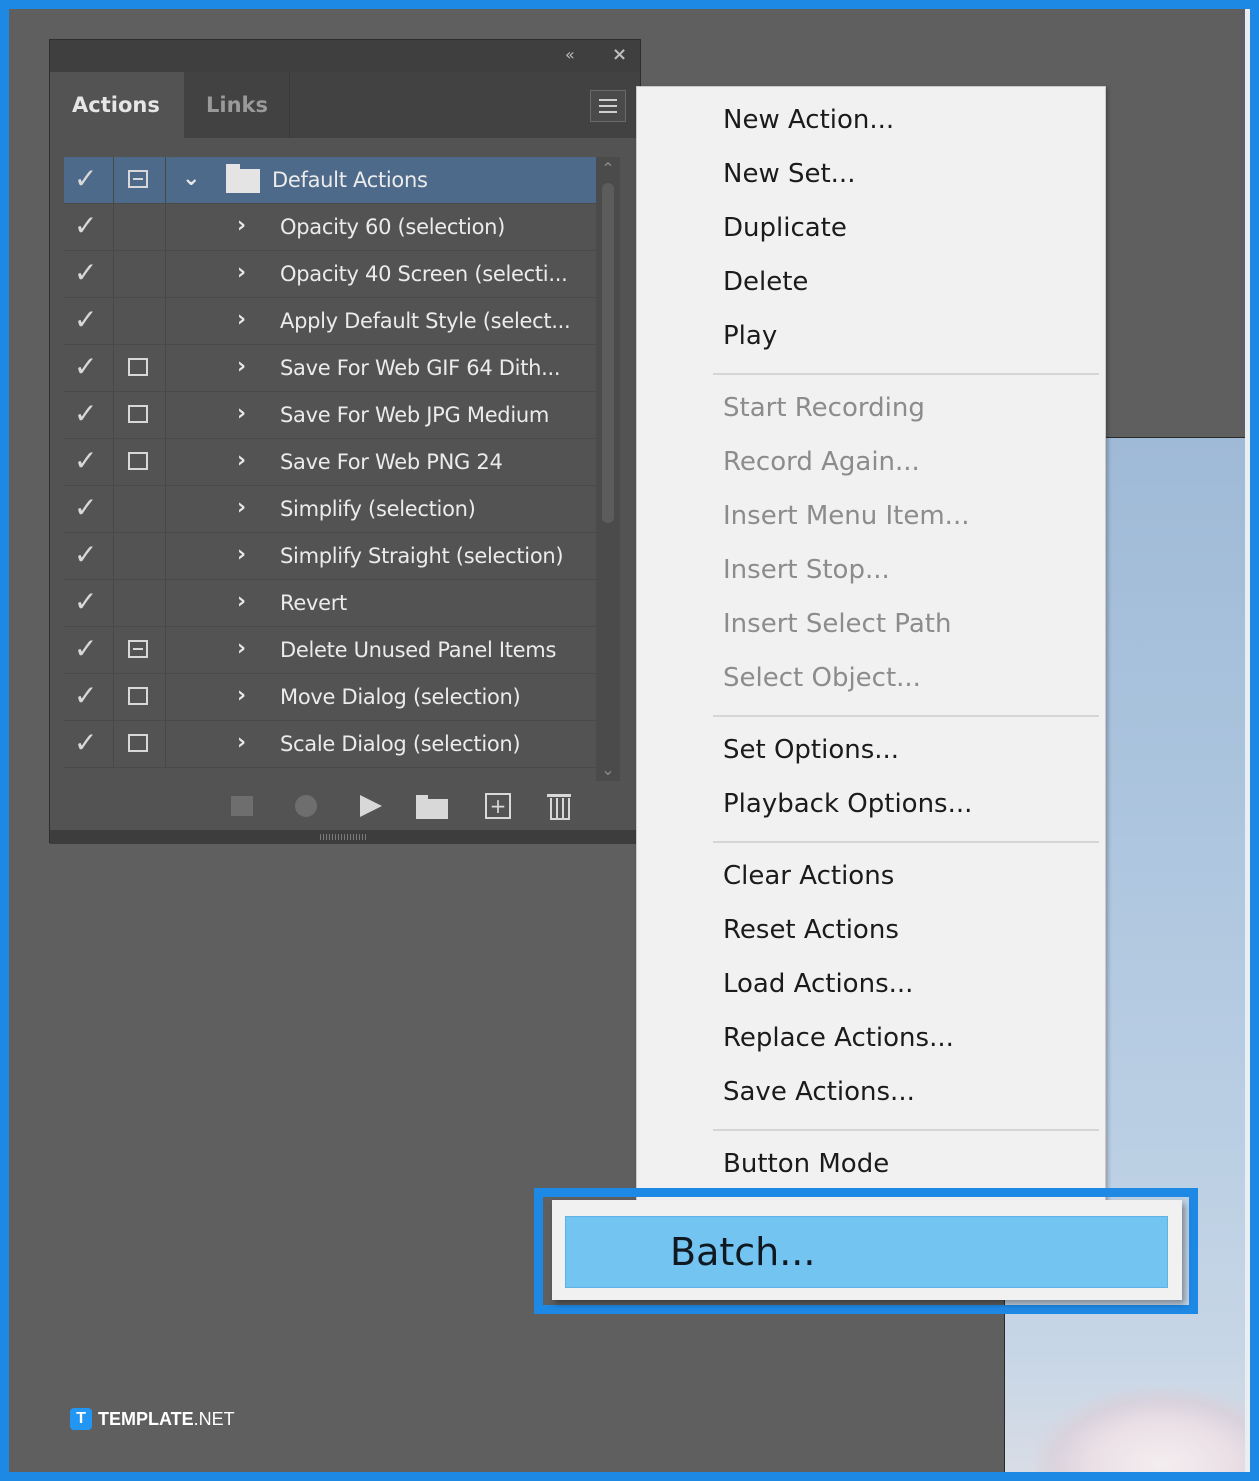 This screenshot has width=1259, height=1481. What do you see at coordinates (811, 930) in the screenshot?
I see `menu-item-reset-actions: Reset Actions` at bounding box center [811, 930].